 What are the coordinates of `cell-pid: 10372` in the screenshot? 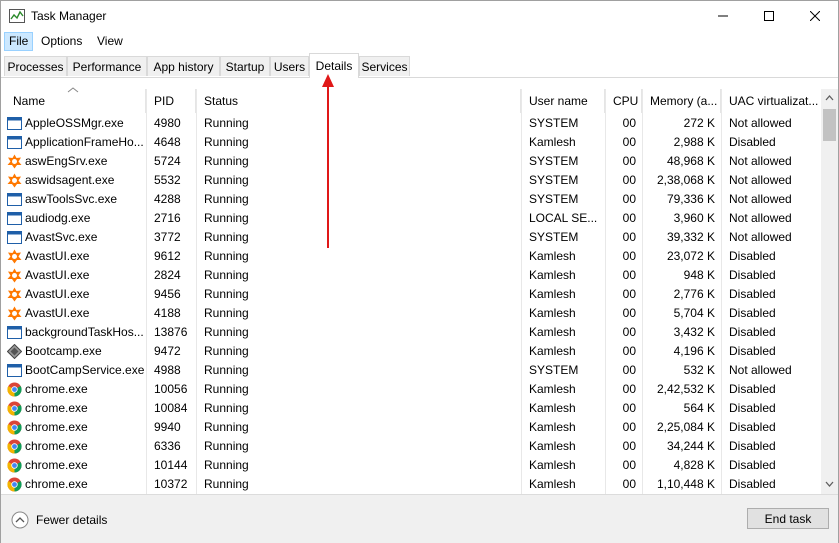 It's located at (171, 484).